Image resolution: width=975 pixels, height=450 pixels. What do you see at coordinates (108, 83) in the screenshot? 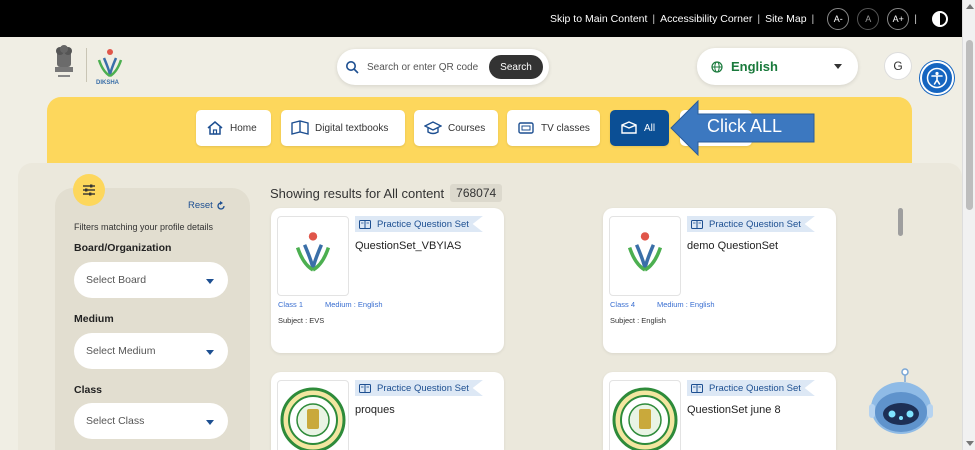
I see `diksha-wordmark: DIKSHA` at bounding box center [108, 83].